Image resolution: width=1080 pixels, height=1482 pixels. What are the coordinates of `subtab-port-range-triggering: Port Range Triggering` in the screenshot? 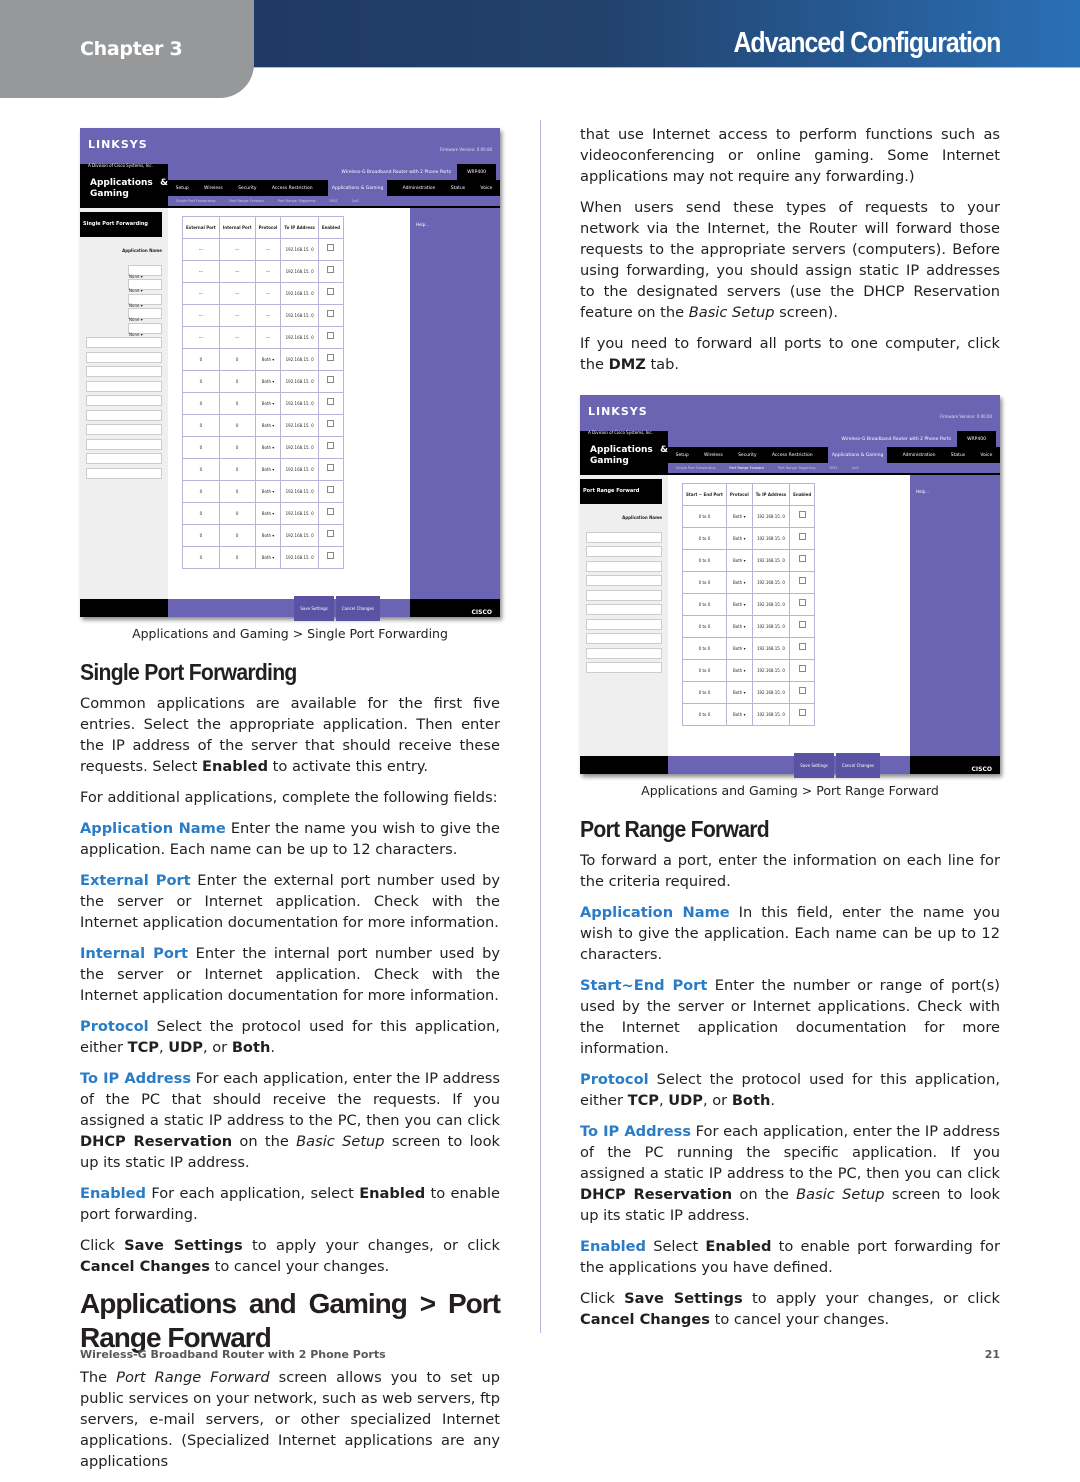 It's located at (797, 468).